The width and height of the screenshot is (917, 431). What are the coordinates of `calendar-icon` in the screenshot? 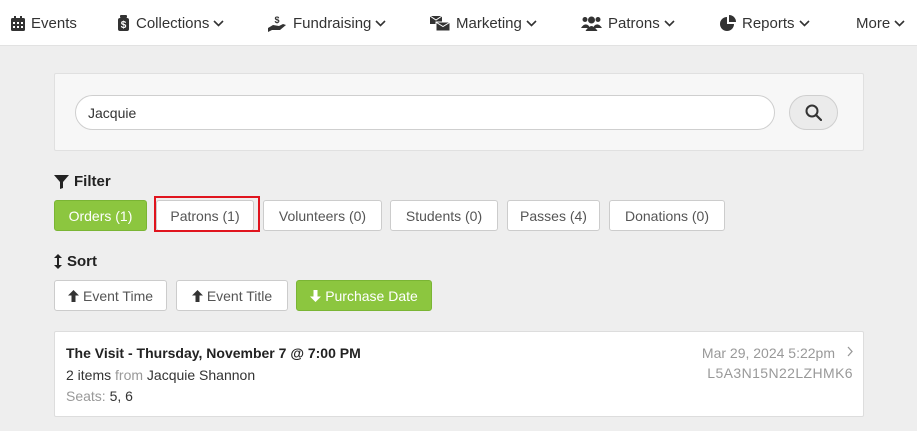 It's located at (18, 23).